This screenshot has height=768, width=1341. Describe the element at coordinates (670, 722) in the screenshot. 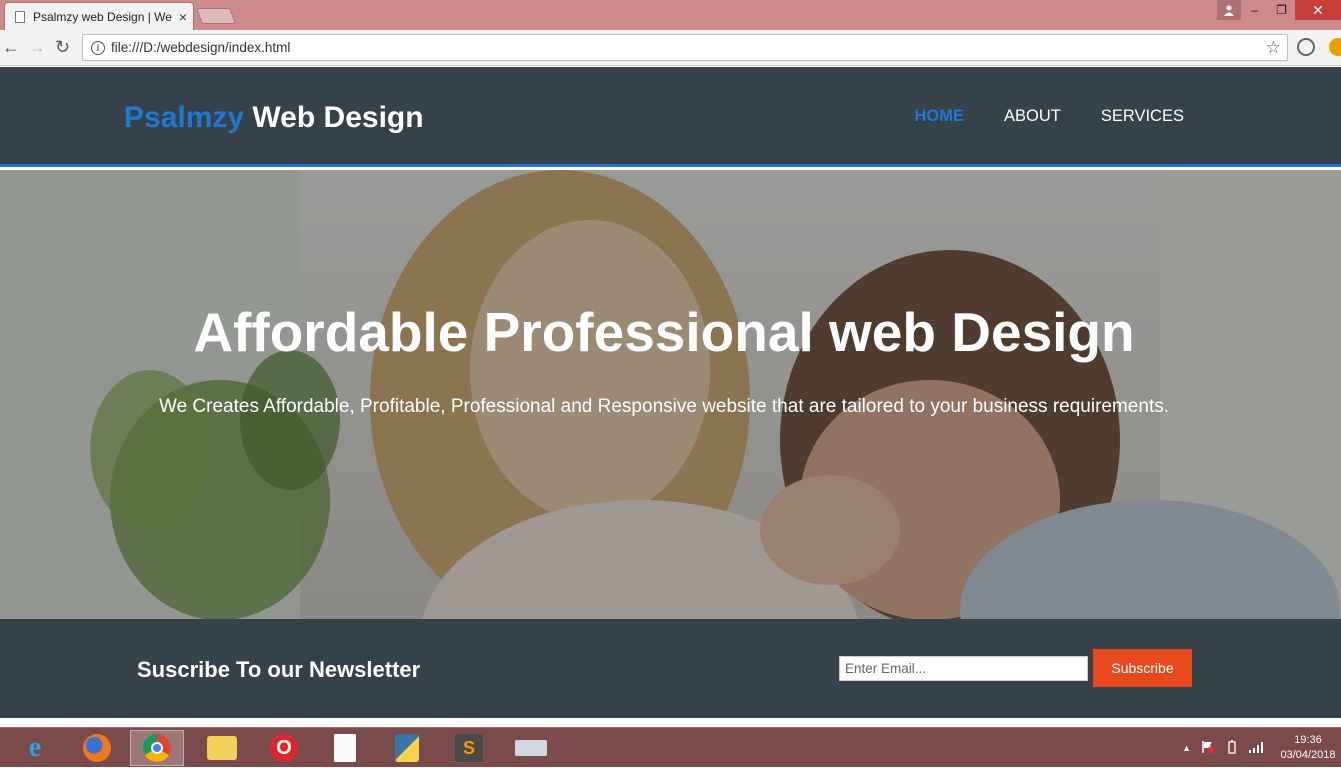

I see `page-footer-strip` at that location.